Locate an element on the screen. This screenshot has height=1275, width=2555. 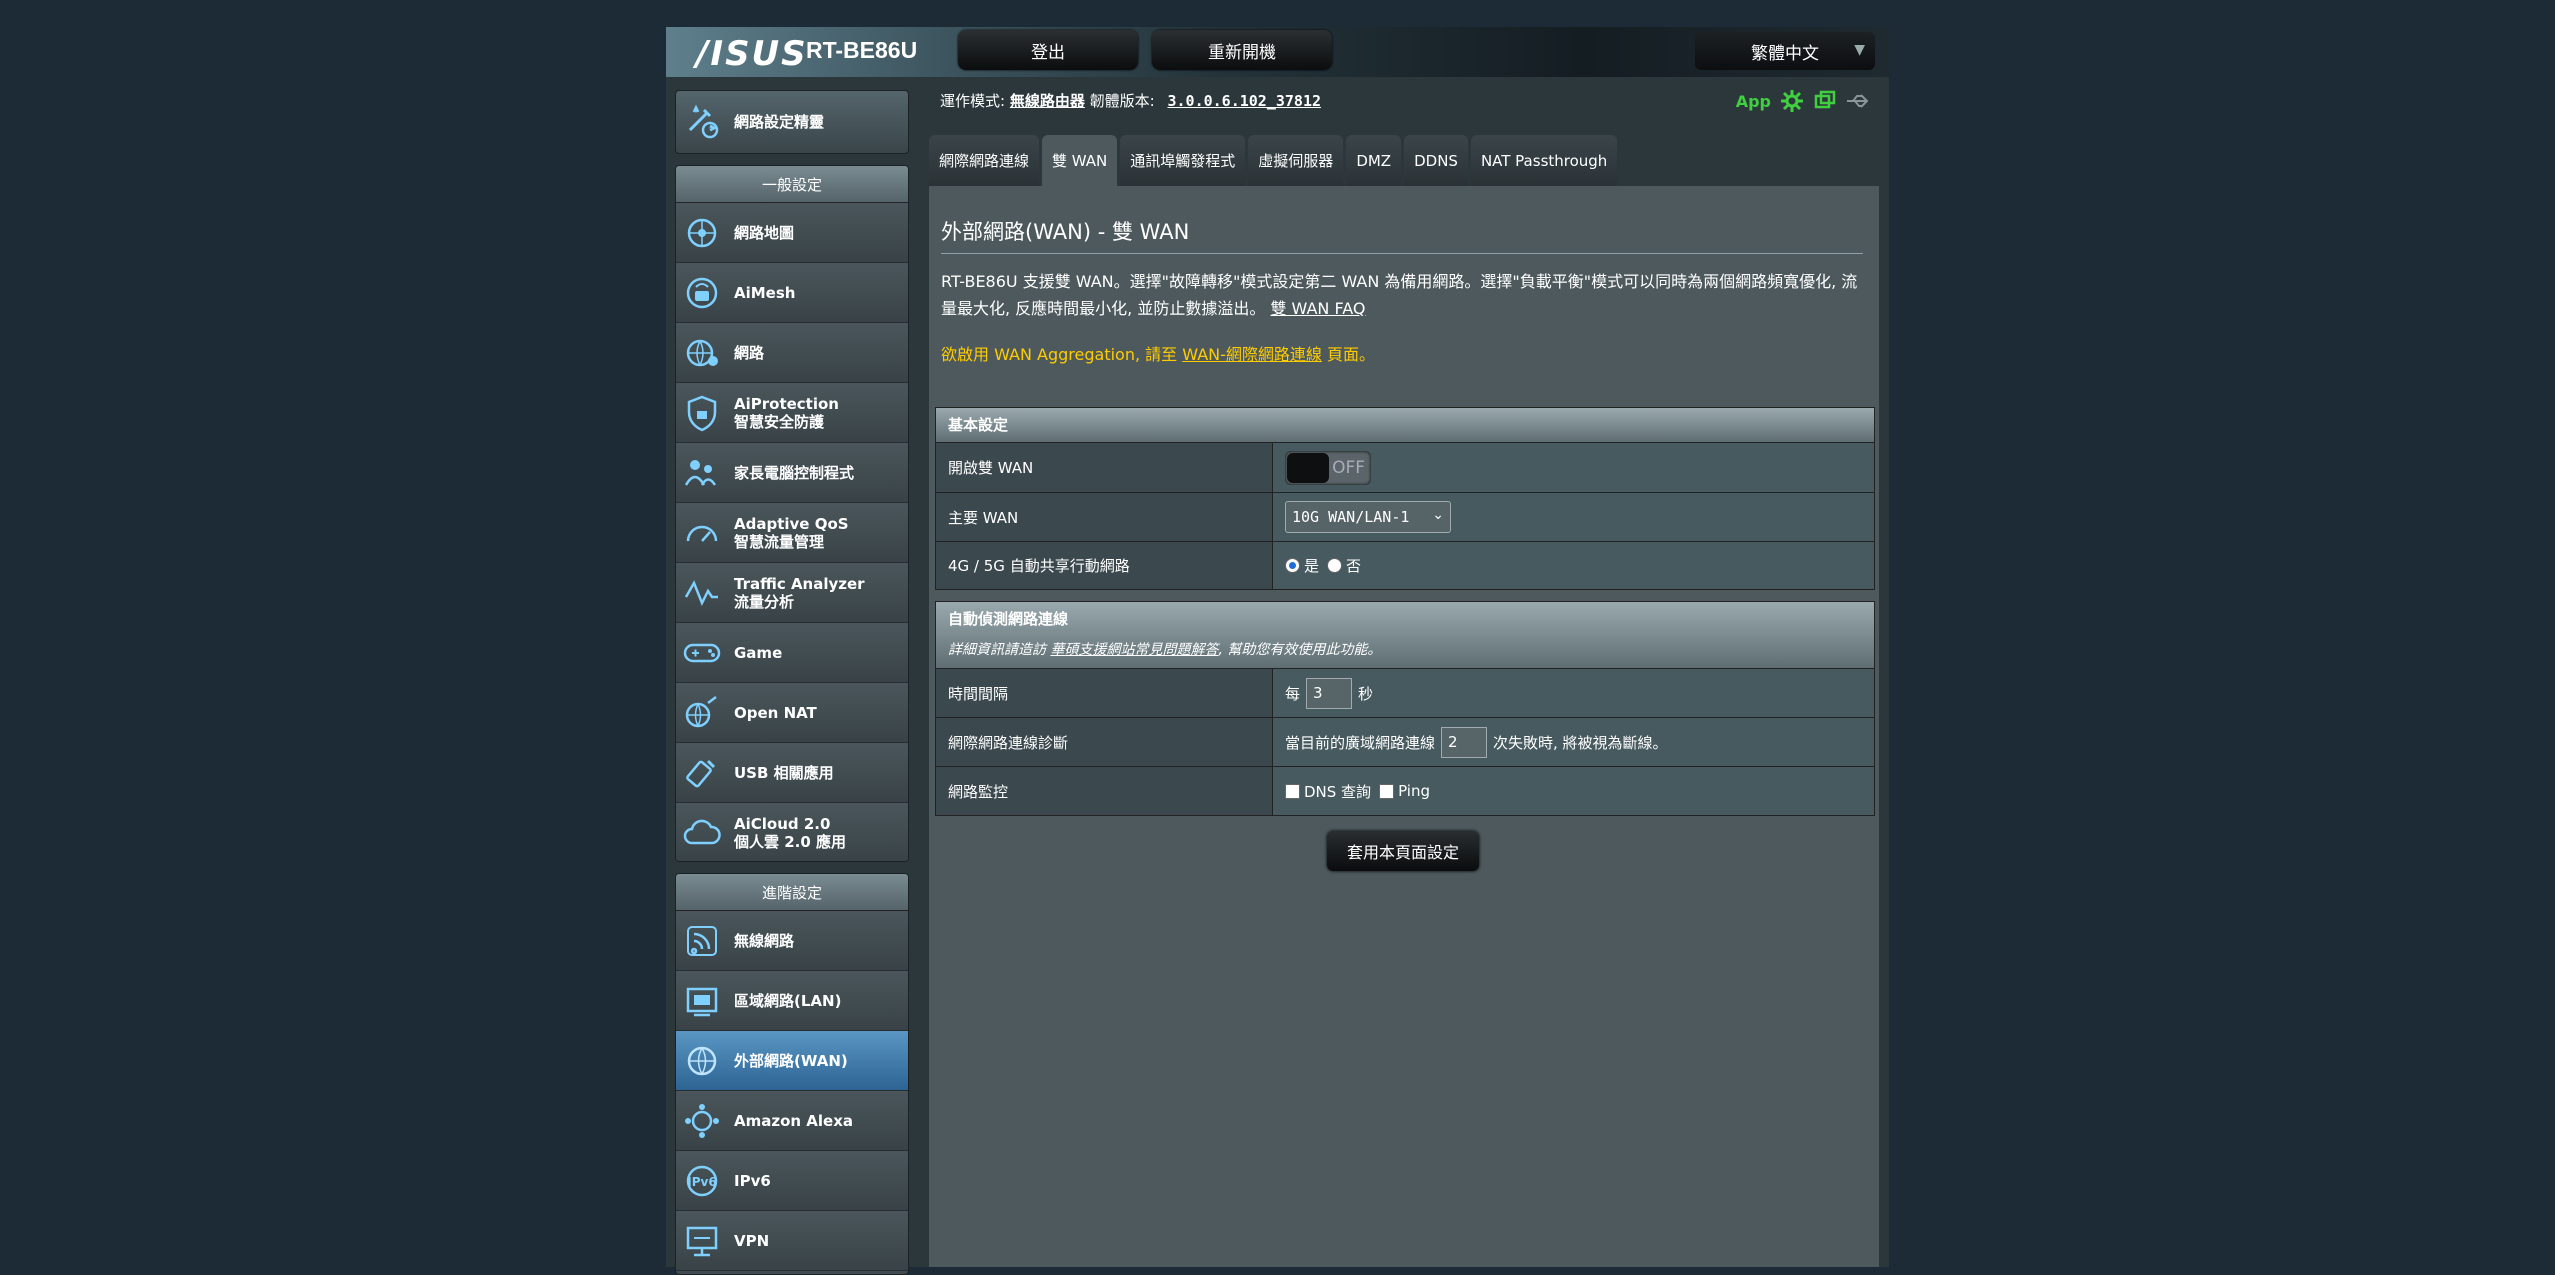
sidebar-item-label: AiMesh is located at coordinates (765, 292).